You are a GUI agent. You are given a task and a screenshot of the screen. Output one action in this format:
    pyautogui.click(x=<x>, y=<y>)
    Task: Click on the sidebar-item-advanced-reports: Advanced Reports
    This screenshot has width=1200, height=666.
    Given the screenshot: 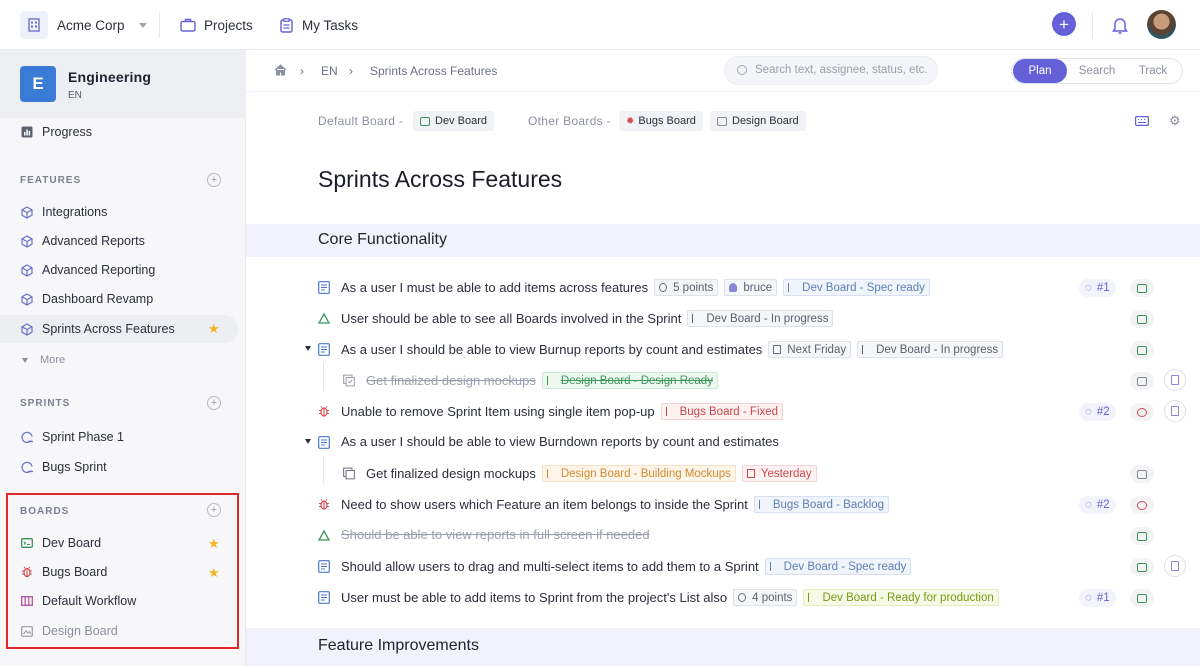 What is the action you would take?
    pyautogui.click(x=123, y=241)
    